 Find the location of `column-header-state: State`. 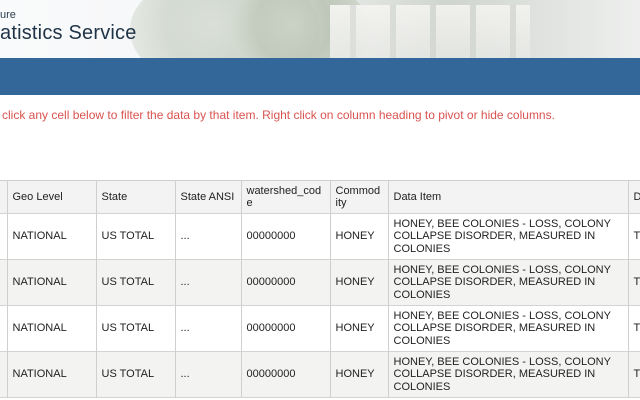

column-header-state: State is located at coordinates (136, 197).